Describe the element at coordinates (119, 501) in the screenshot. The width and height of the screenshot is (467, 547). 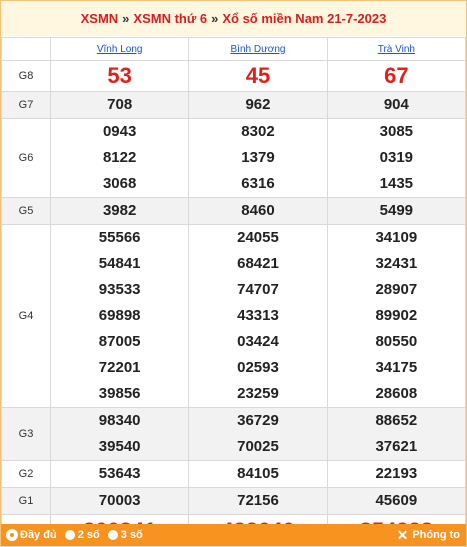
I see `prize-cell: 70003` at that location.